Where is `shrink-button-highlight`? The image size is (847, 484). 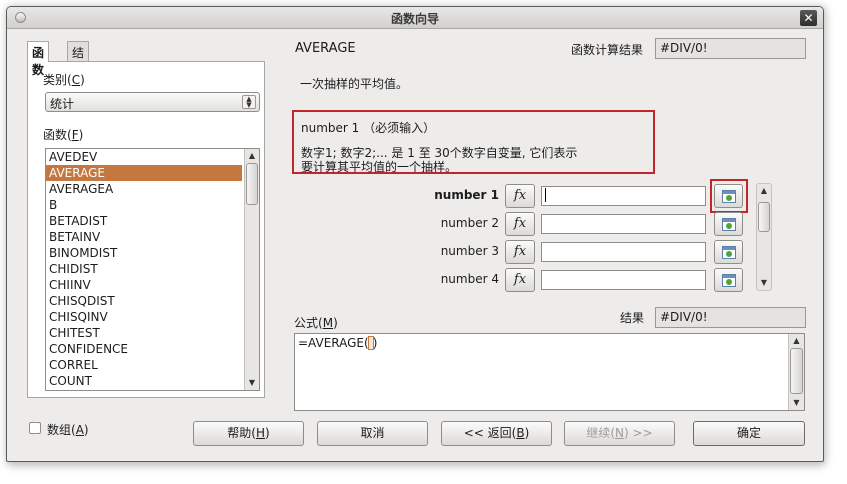
shrink-button-highlight is located at coordinates (729, 196).